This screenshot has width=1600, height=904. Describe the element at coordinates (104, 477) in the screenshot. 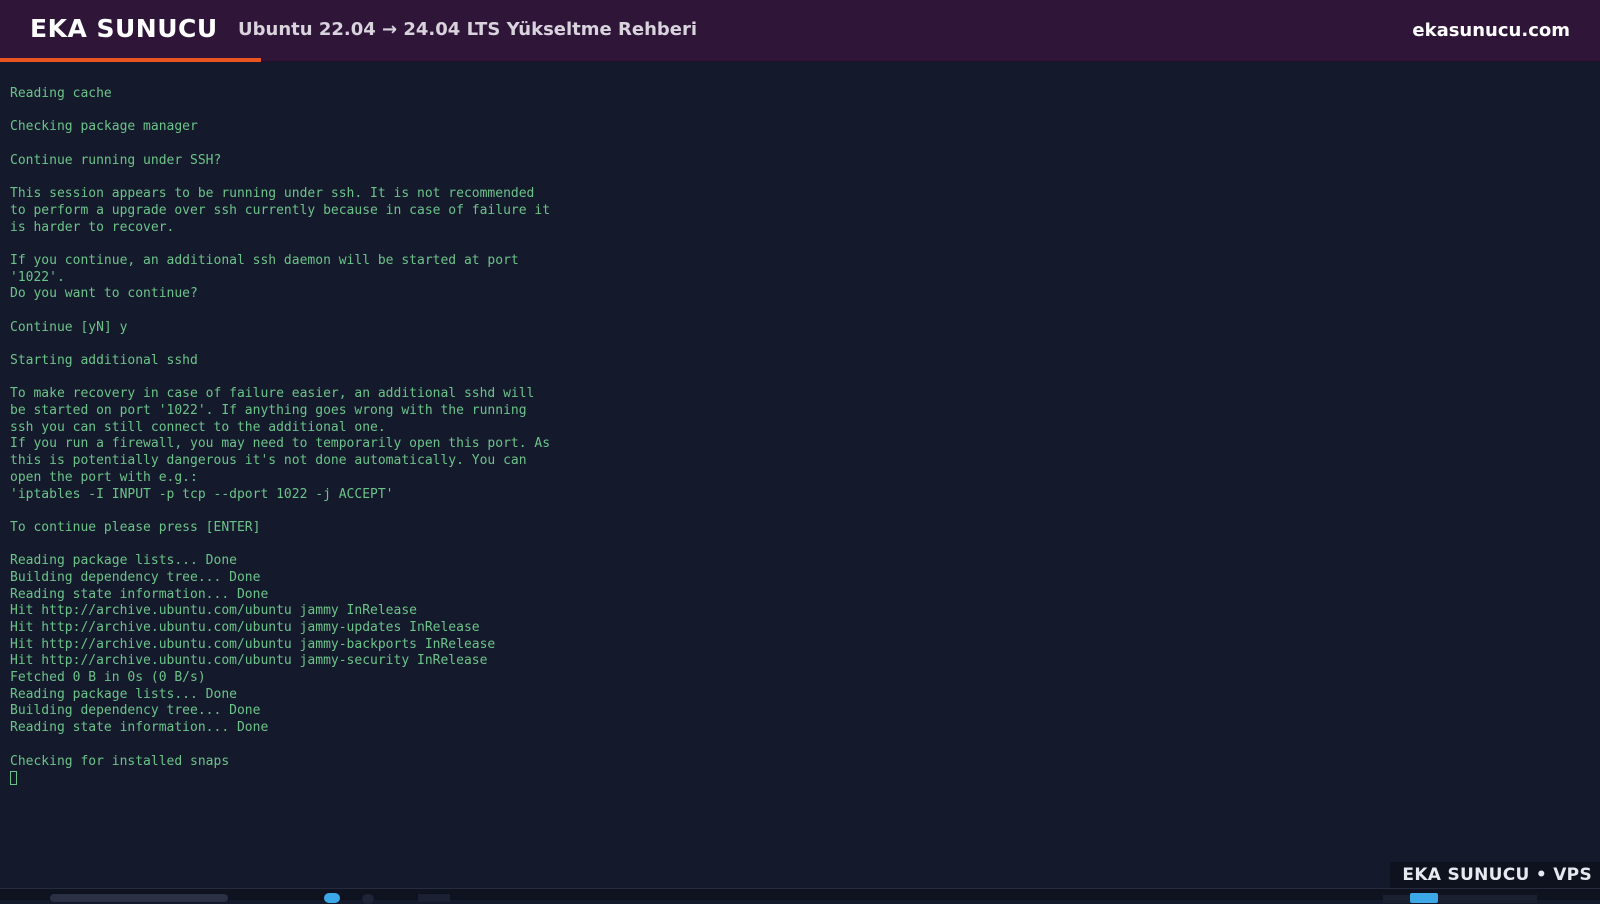

I see `terminal-line: open the port with e.g.:` at that location.